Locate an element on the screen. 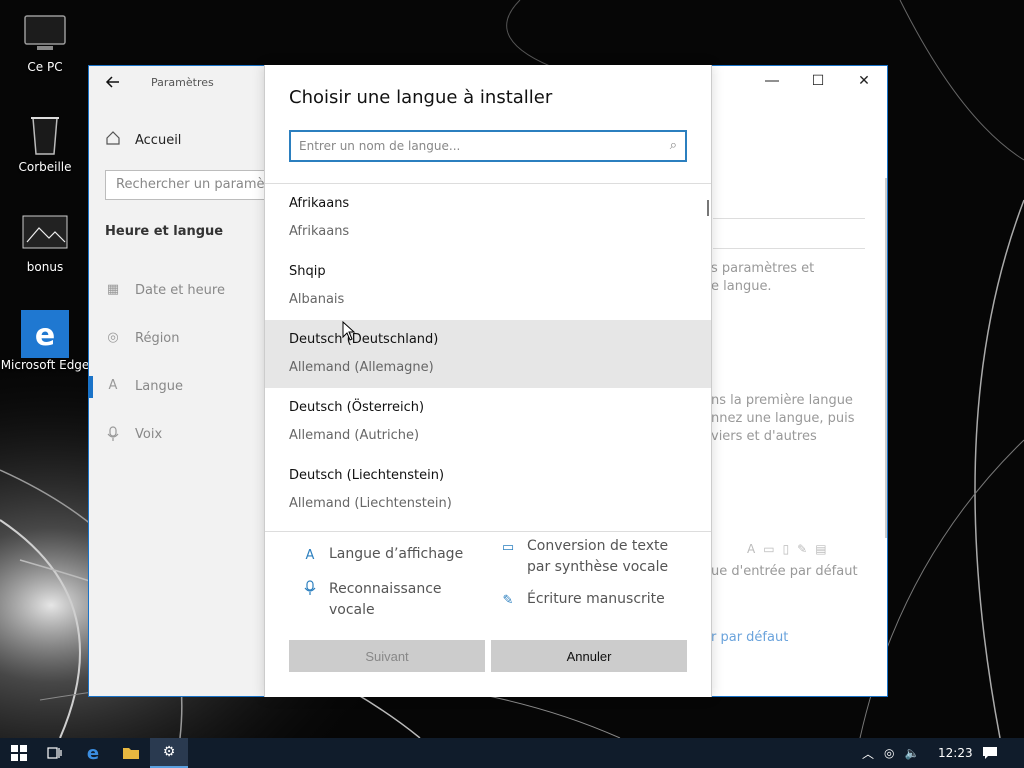 The image size is (1024, 768). gear-icon: ⚙ is located at coordinates (169, 752).